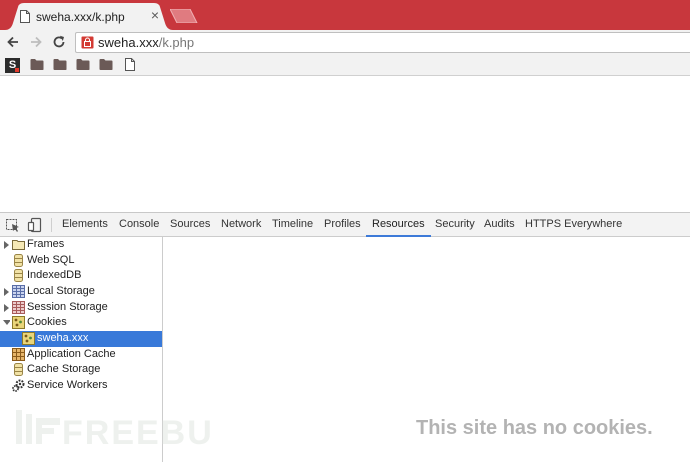 The image size is (690, 462). I want to click on sidebar-item-cache-storage: Cache Storage, so click(81, 370).